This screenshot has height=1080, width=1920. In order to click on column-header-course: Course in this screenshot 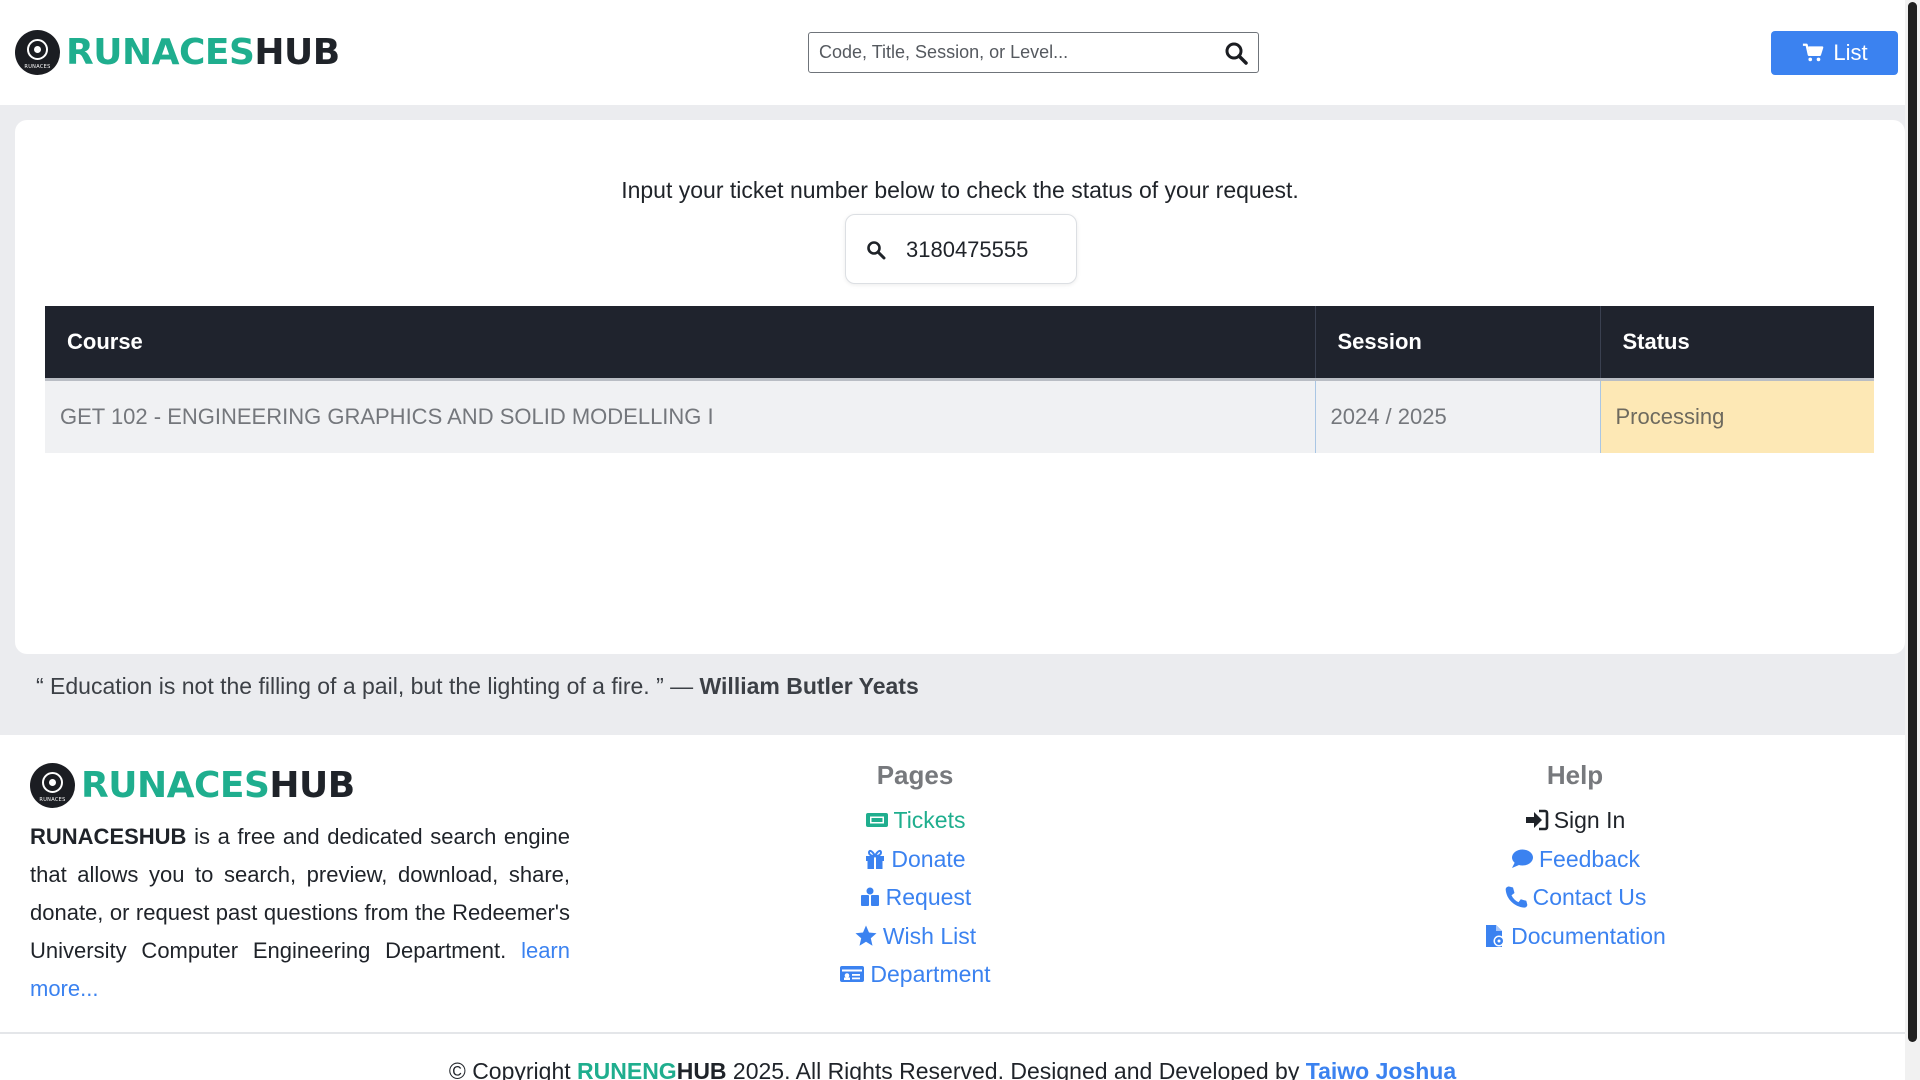, I will do `click(680, 342)`.